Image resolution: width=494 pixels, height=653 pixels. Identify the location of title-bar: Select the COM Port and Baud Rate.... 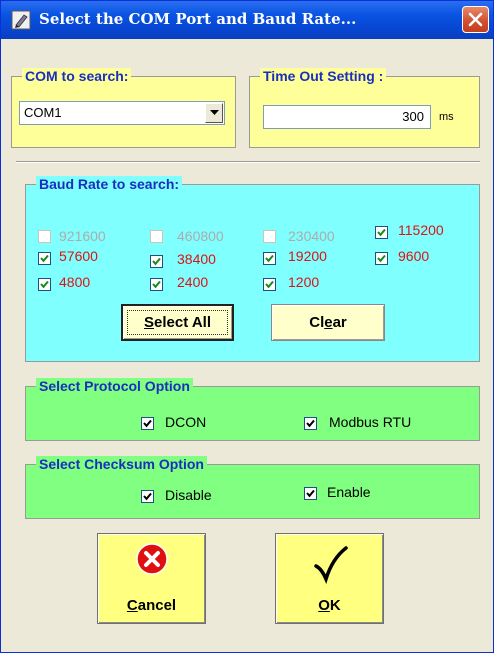
(247, 20).